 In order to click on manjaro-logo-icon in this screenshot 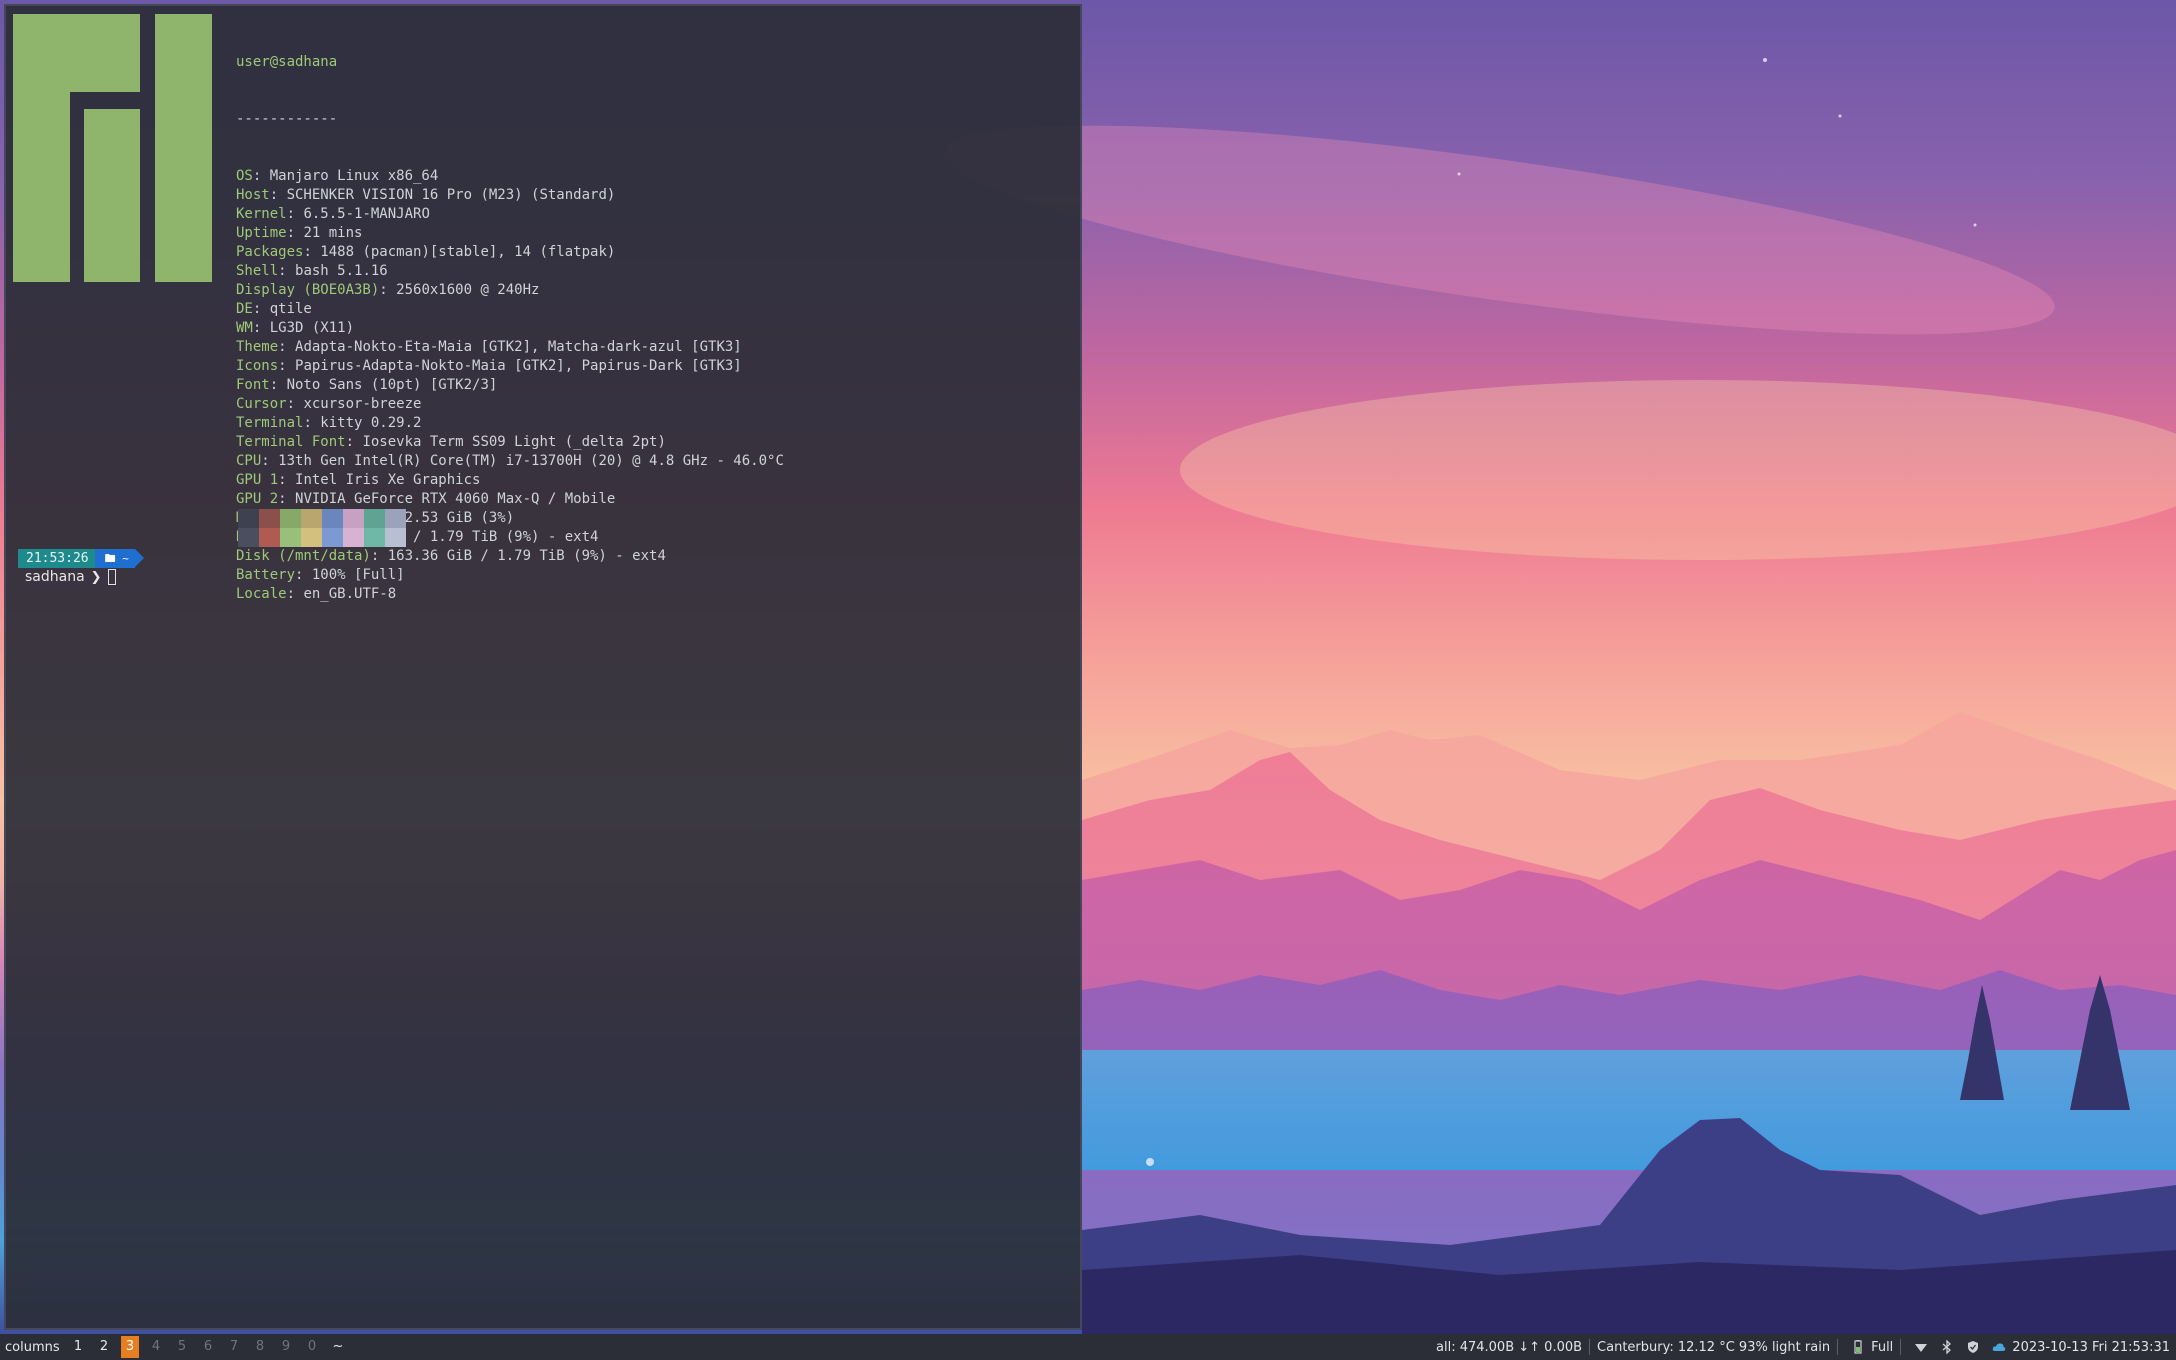, I will do `click(112, 148)`.